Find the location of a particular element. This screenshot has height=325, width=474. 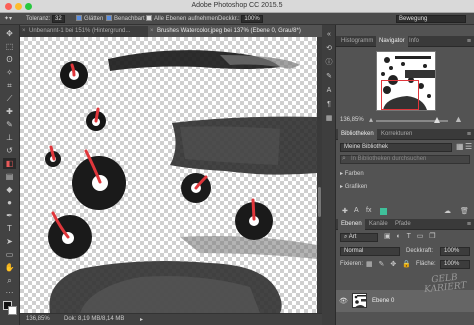

add-brush-icon: ✚ is located at coordinates (345, 211).